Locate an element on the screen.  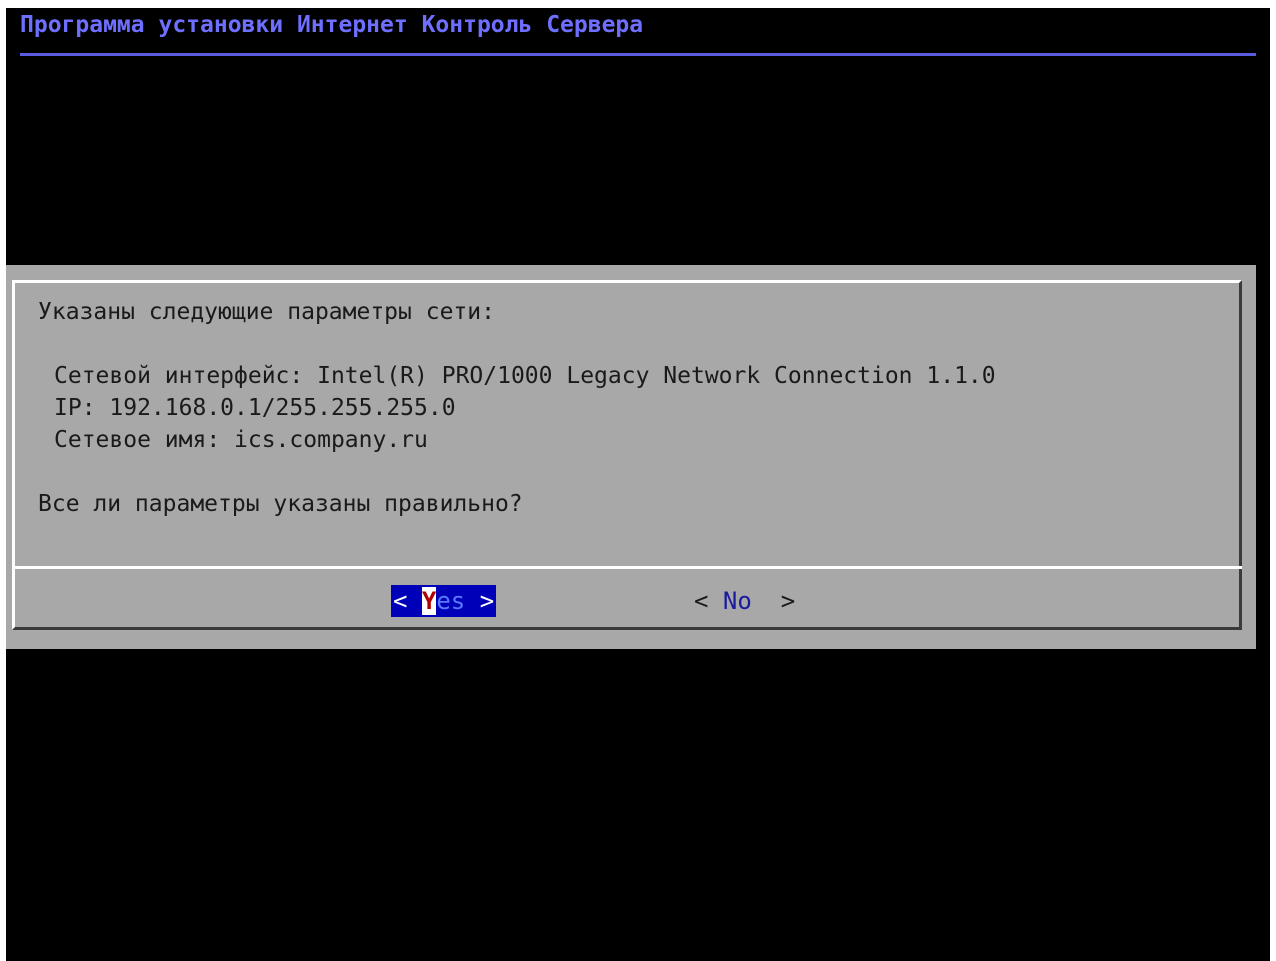
backtitle-divider is located at coordinates (638, 54).